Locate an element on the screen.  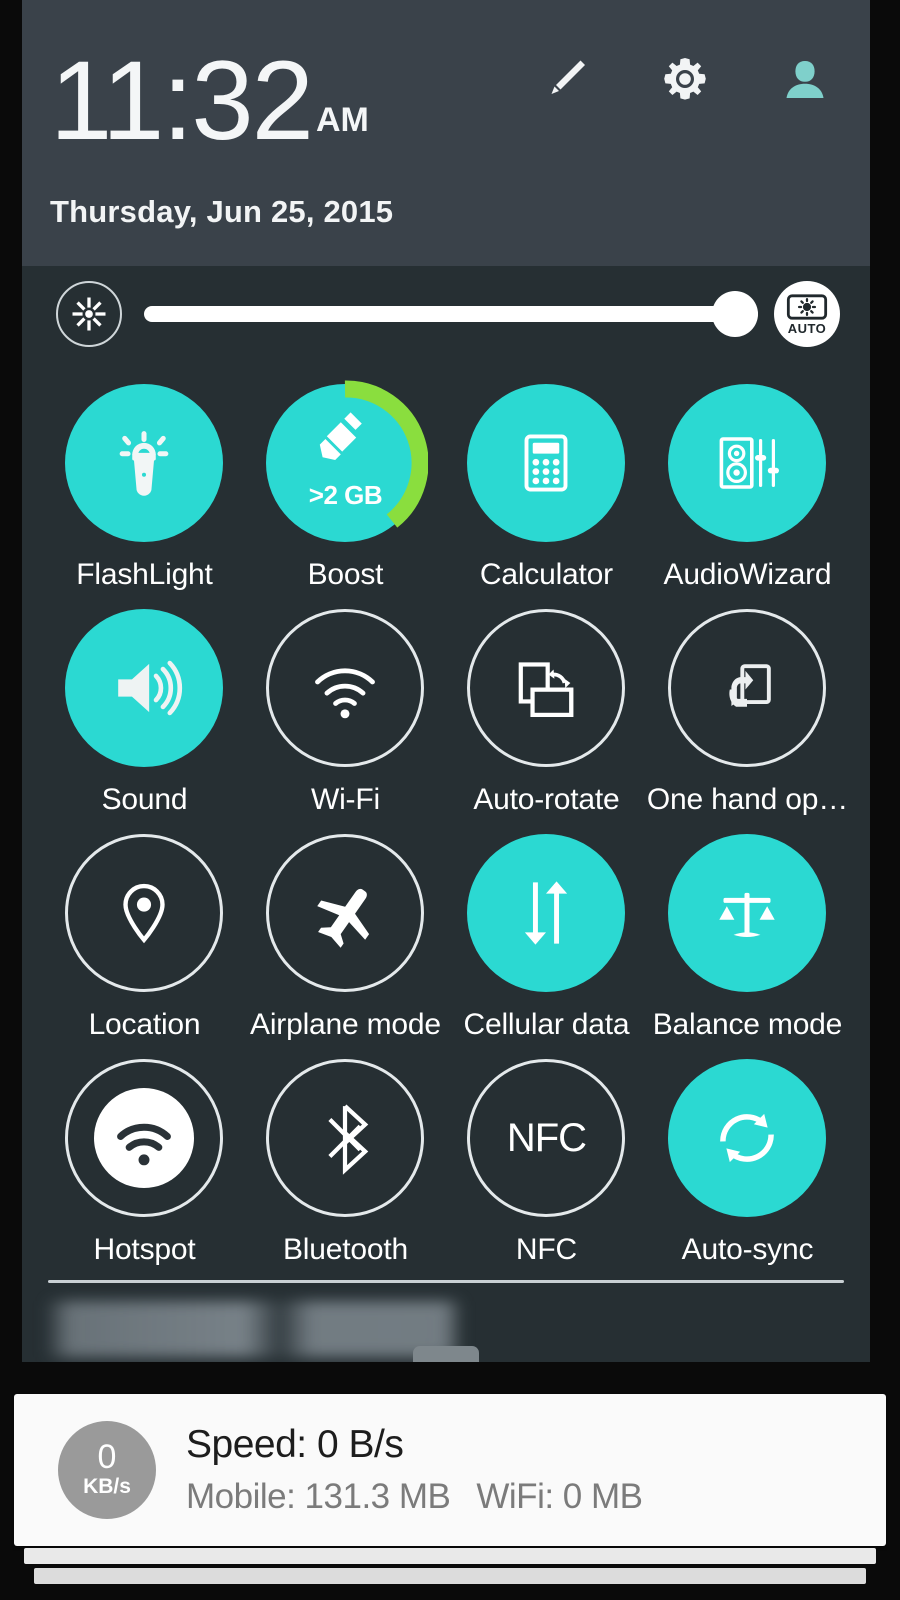
notification-subtitle: Mobile: 131.3 MB WiFi: 0 MB is located at coordinates (414, 1497).